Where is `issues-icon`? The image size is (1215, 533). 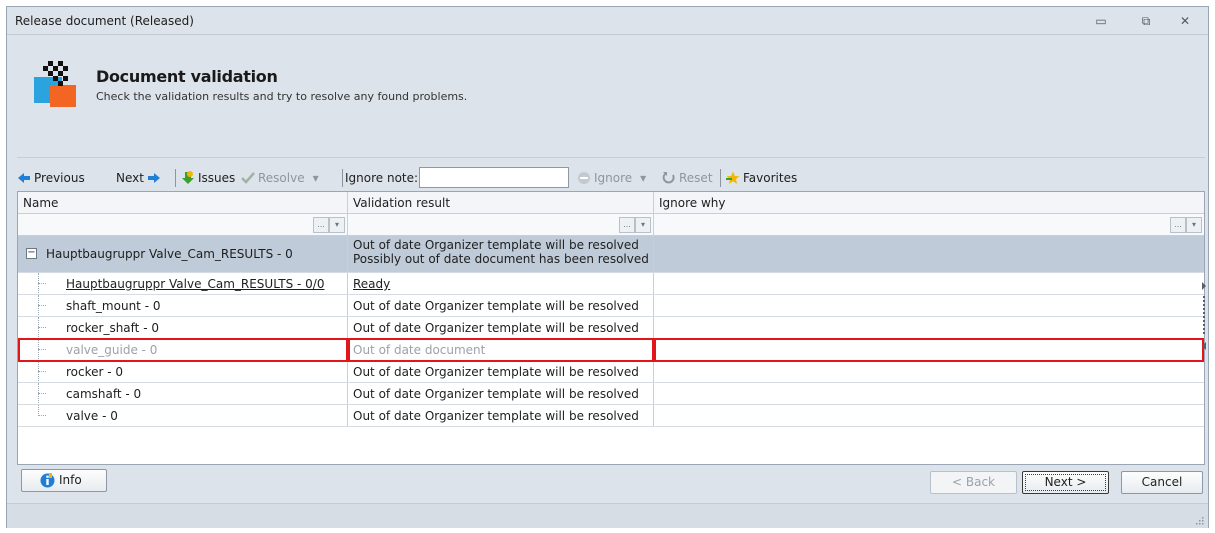 issues-icon is located at coordinates (188, 177).